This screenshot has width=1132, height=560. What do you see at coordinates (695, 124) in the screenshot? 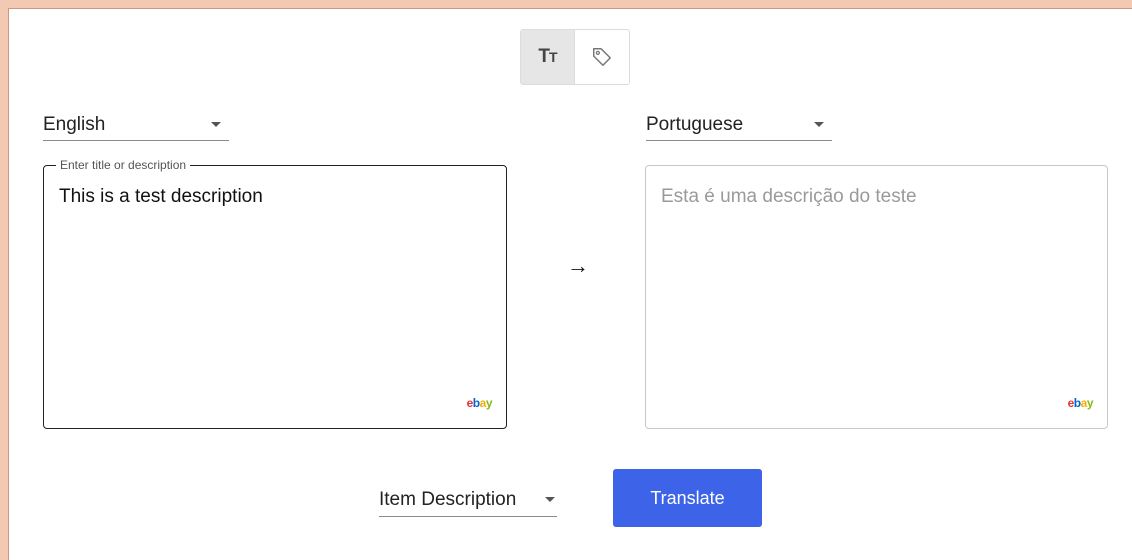
I see `target-language-value: Portuguese` at bounding box center [695, 124].